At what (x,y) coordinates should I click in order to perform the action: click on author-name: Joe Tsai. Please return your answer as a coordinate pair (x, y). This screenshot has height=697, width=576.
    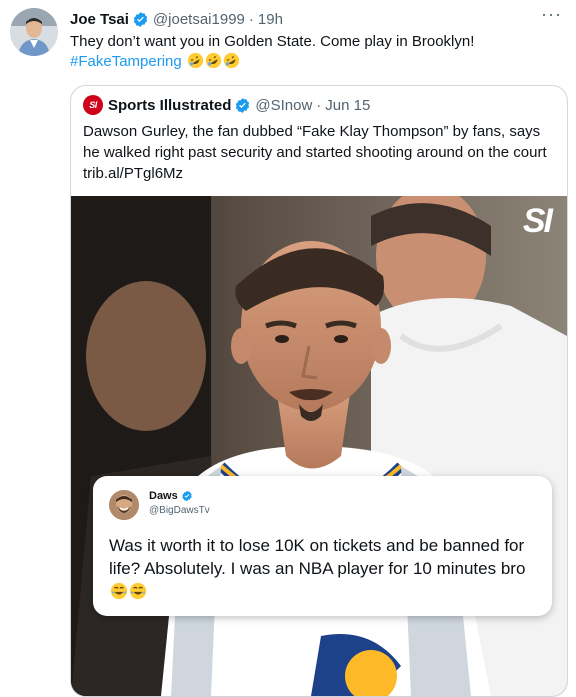
    Looking at the image, I should click on (99, 19).